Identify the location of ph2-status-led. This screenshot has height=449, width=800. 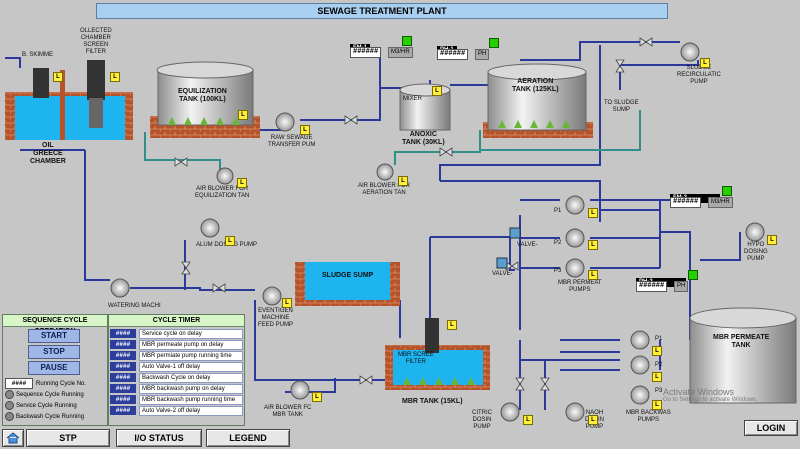
(693, 275).